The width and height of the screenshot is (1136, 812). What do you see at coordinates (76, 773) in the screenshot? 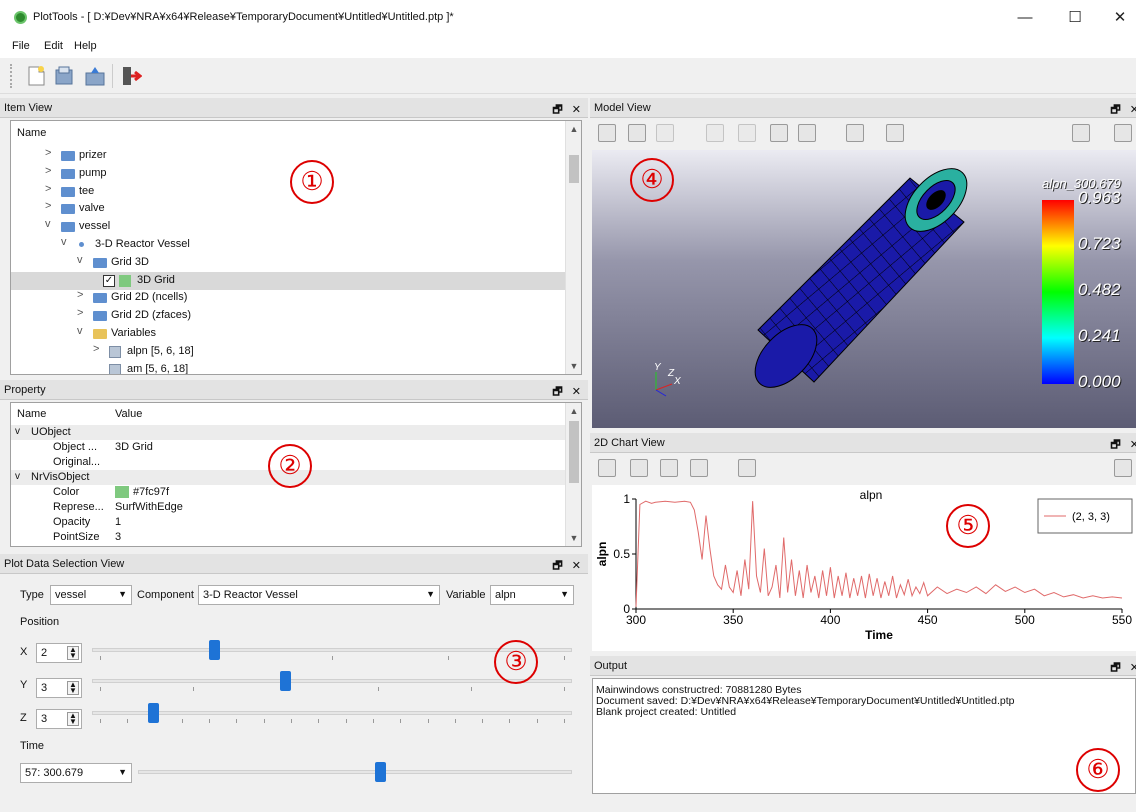
I see `time-select: 57: 300.679 ▼` at bounding box center [76, 773].